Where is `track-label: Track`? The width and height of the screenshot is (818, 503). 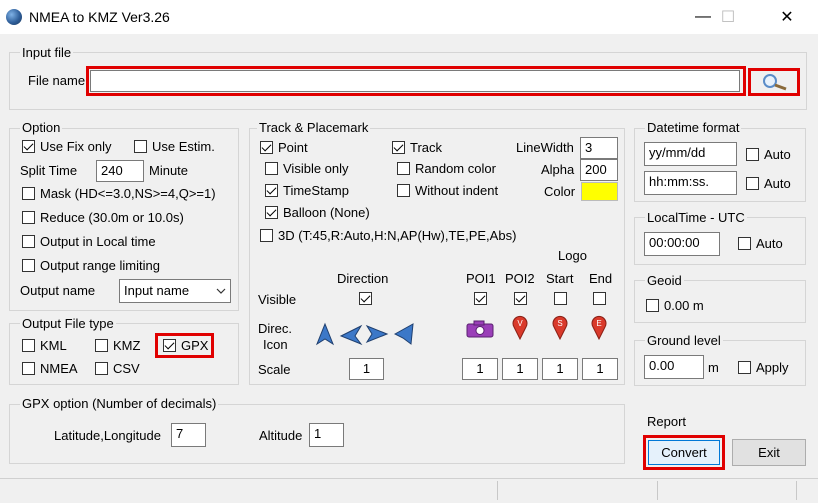
track-label: Track is located at coordinates (426, 147).